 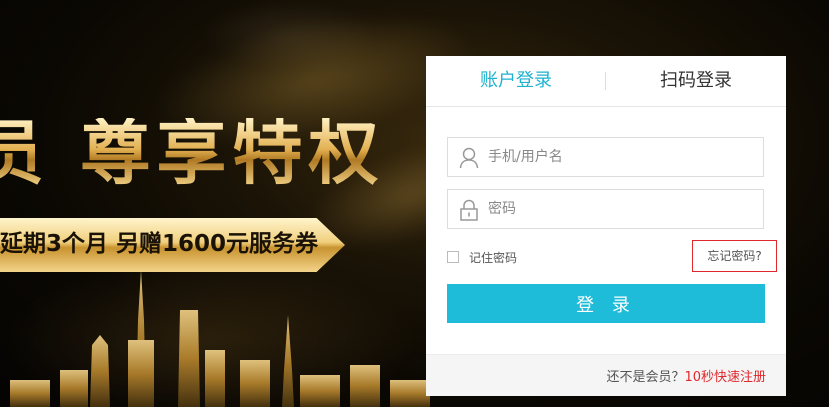 I want to click on password-field, so click(x=605, y=209).